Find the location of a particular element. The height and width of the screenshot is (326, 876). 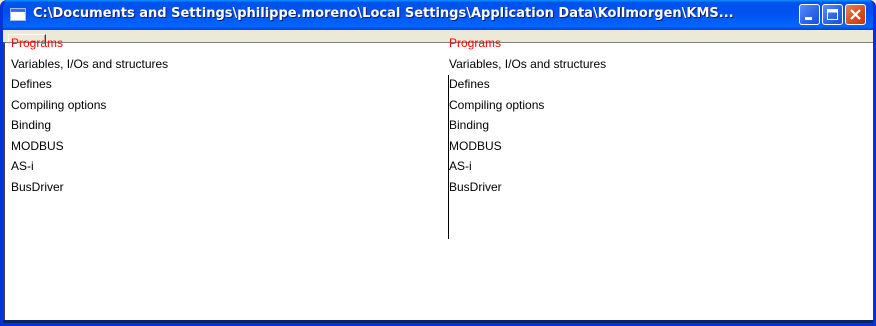

left-item-defines: Defines is located at coordinates (229, 84).